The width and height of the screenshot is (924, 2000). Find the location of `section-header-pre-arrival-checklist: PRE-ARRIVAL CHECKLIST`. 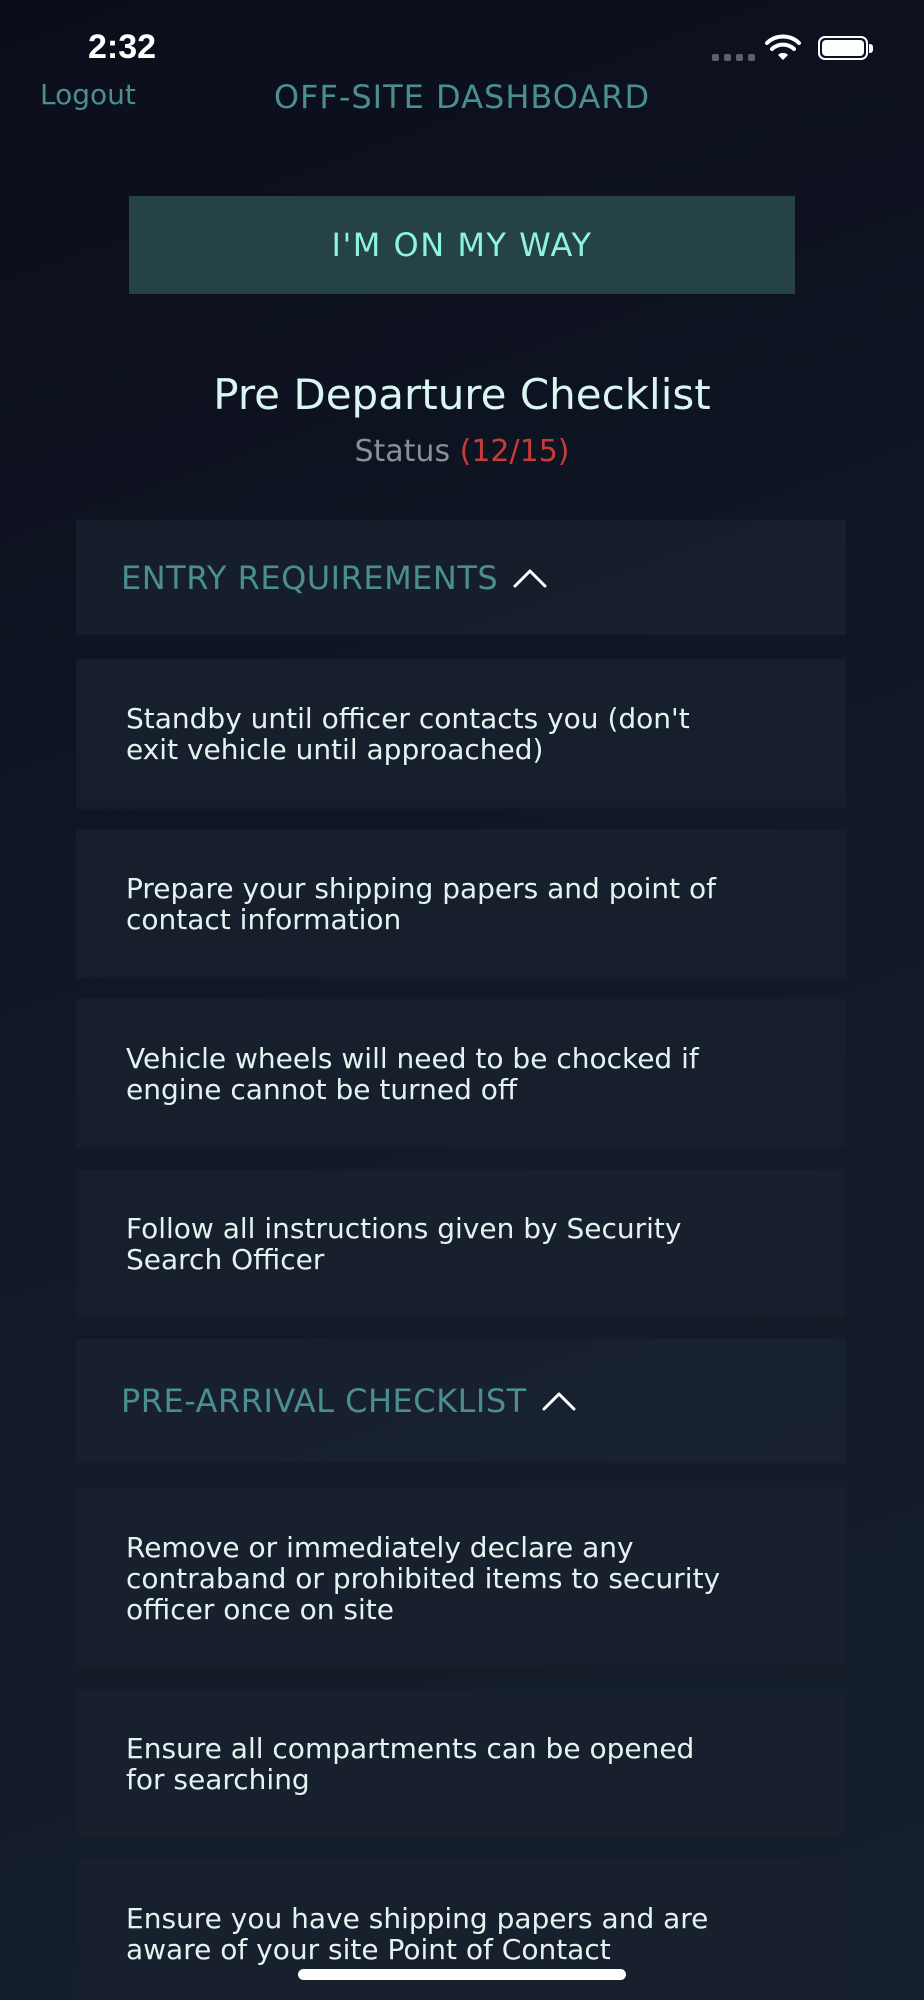

section-header-pre-arrival-checklist: PRE-ARRIVAL CHECKLIST is located at coordinates (461, 1401).